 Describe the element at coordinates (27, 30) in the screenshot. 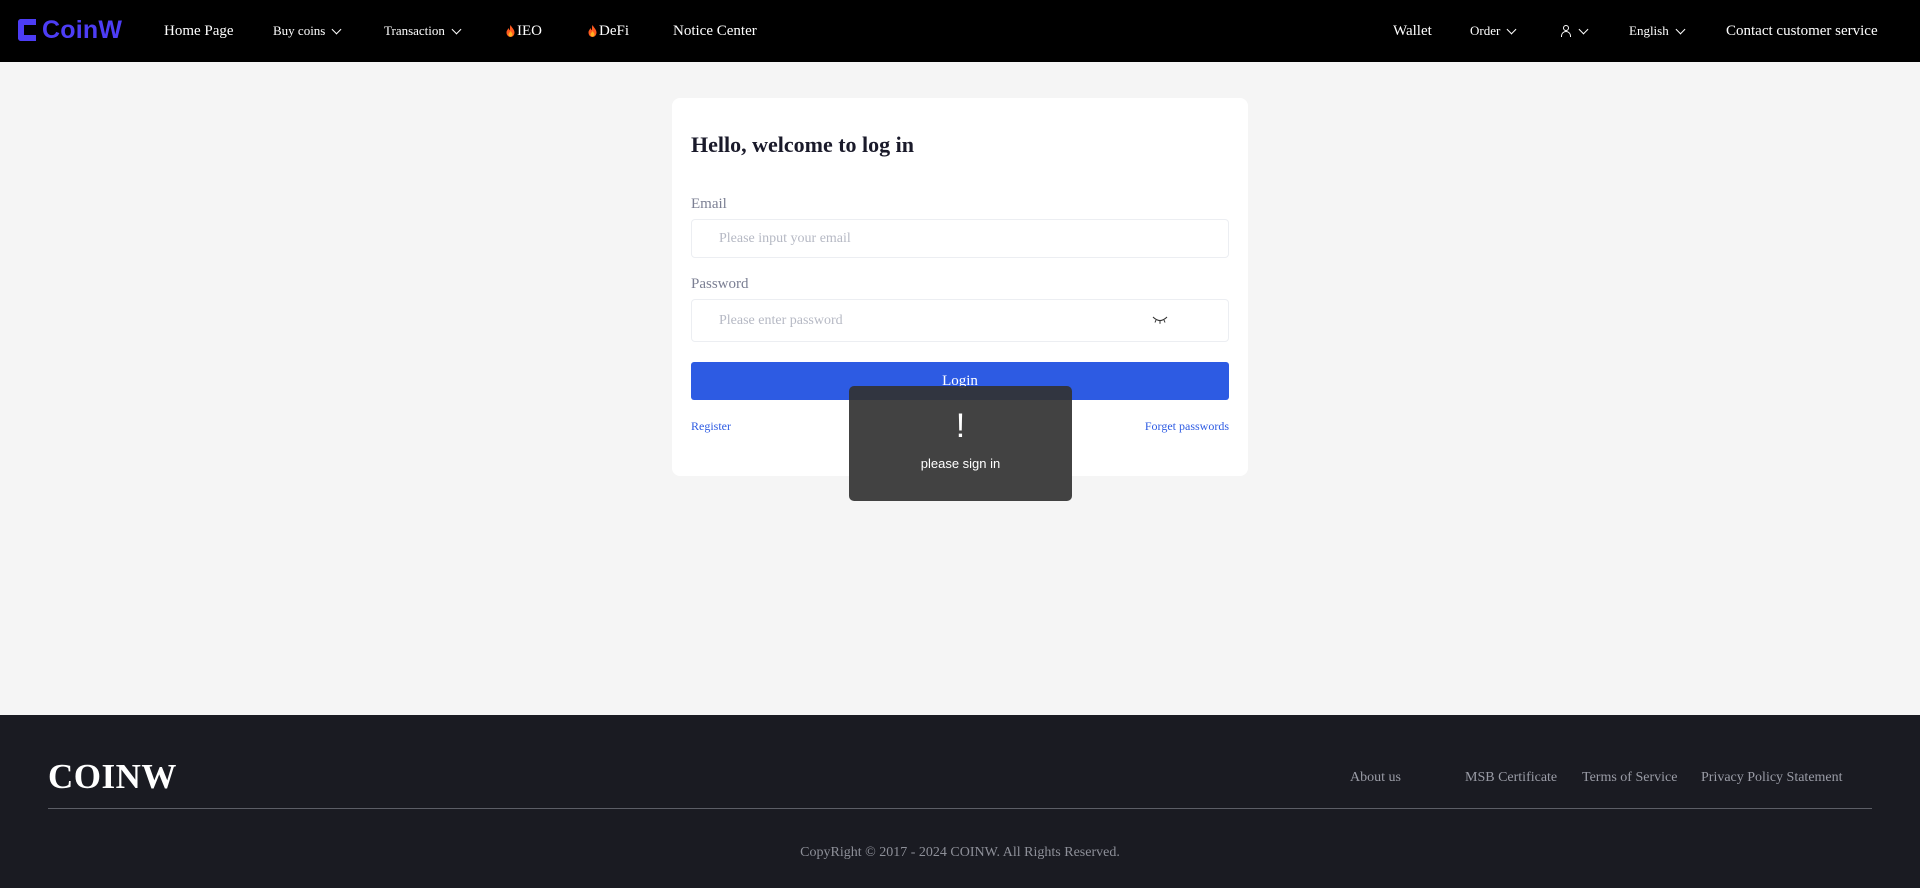

I see `coinw-logo-icon` at that location.